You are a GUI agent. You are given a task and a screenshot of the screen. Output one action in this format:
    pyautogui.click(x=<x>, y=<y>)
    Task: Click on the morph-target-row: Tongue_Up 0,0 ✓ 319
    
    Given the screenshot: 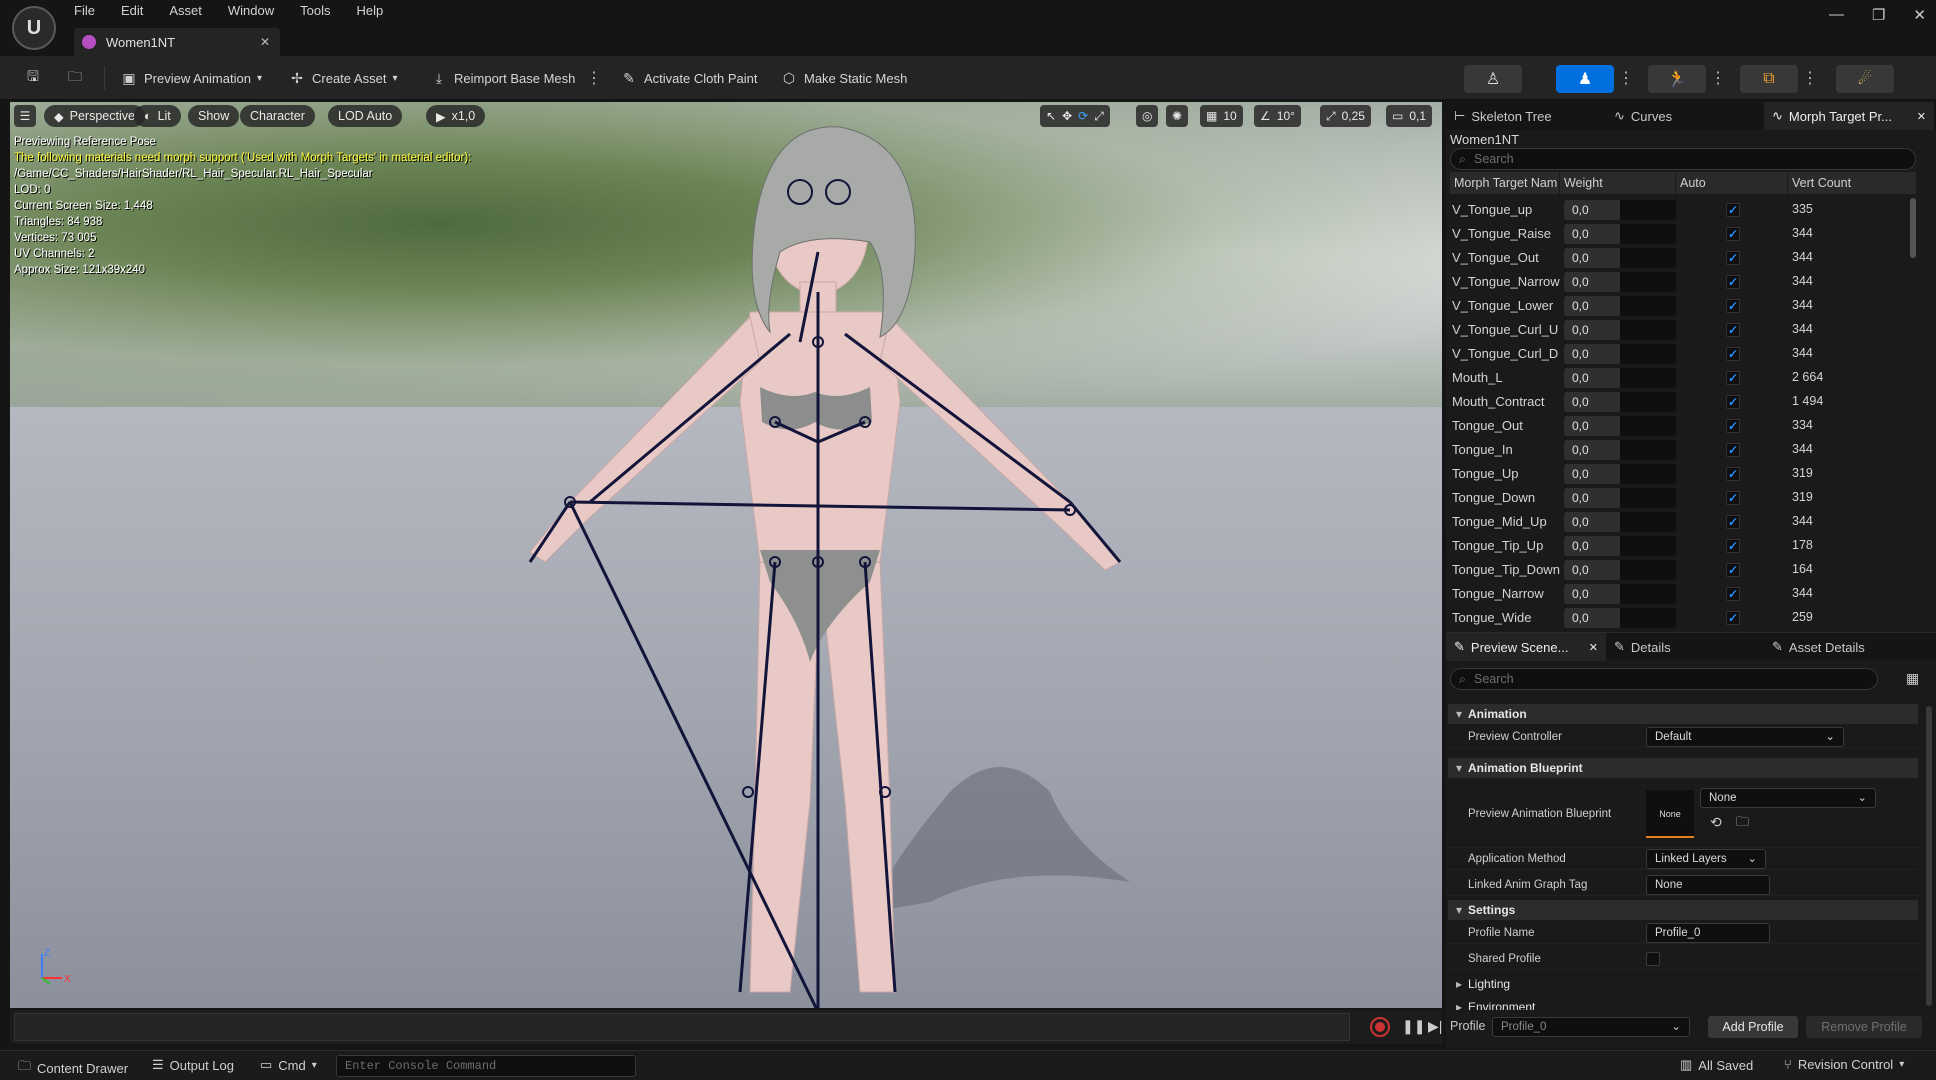 What is the action you would take?
    pyautogui.click(x=1683, y=474)
    